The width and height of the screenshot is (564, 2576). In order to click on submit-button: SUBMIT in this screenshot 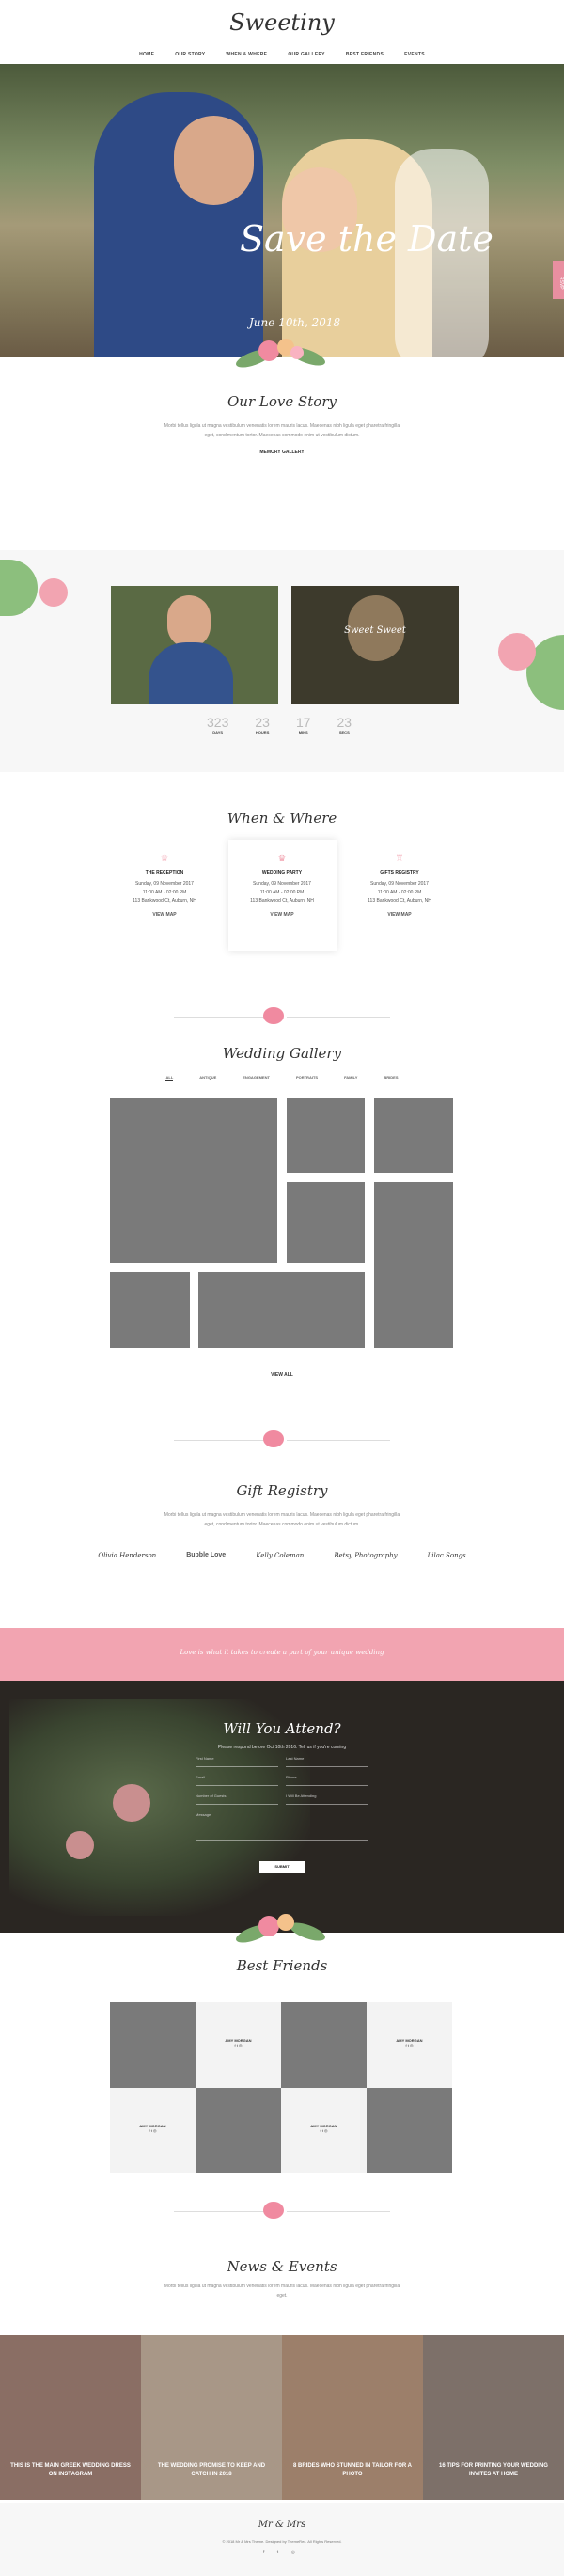, I will do `click(282, 1867)`.